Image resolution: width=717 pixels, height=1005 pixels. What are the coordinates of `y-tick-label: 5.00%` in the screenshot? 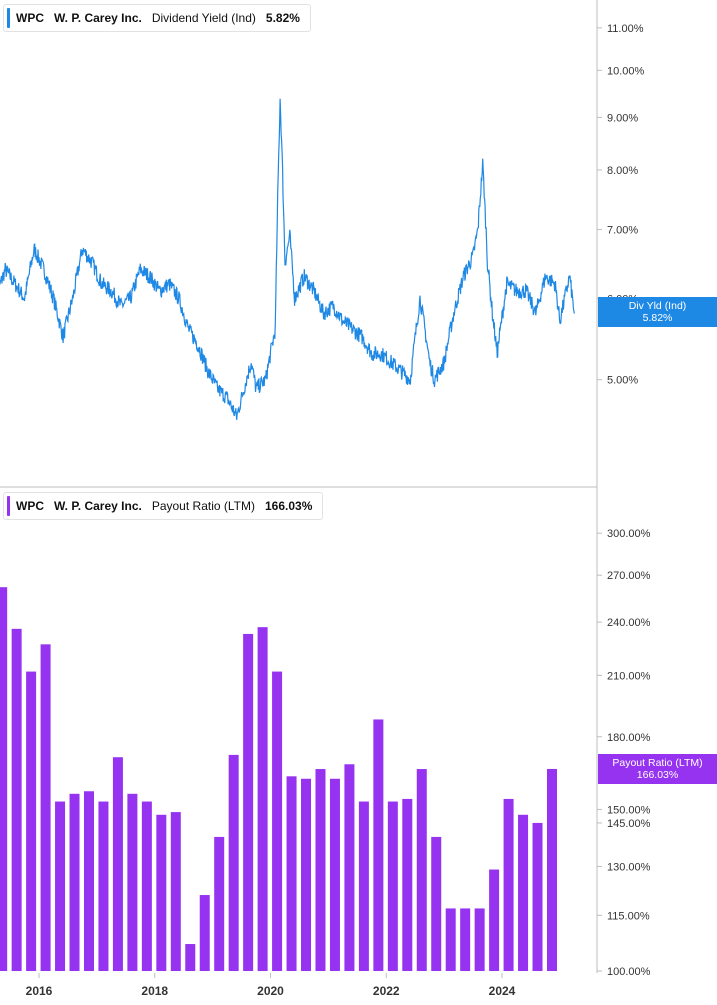 It's located at (622, 381).